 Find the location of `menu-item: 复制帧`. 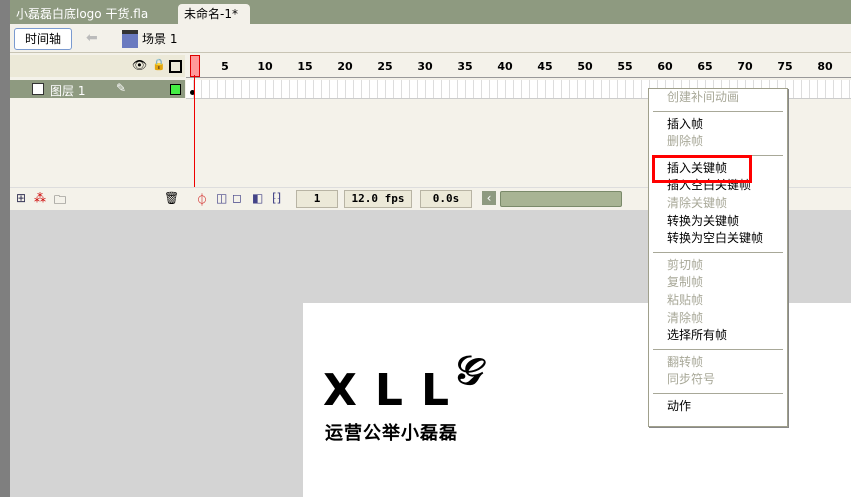

menu-item: 复制帧 is located at coordinates (685, 282).